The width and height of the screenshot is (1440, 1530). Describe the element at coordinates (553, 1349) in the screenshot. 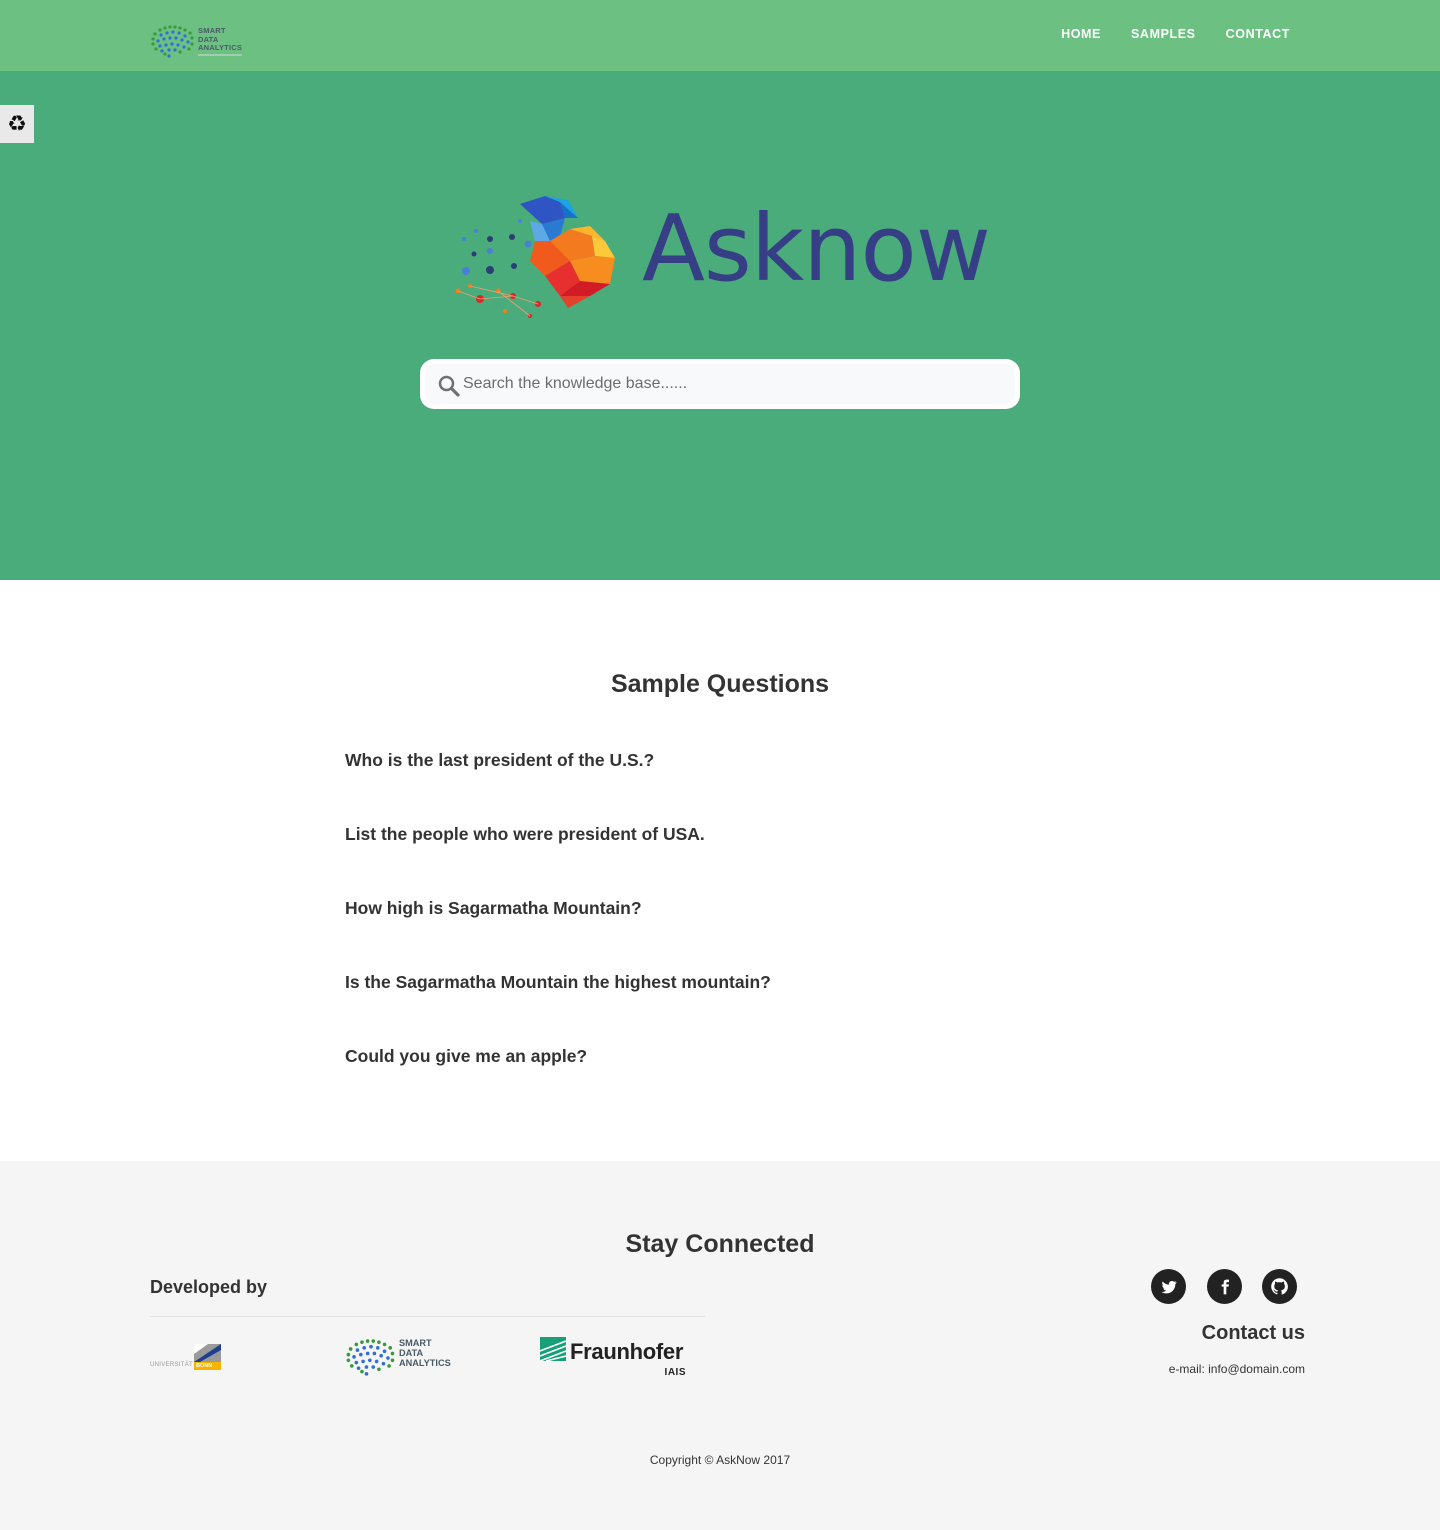

I see `fraunhofer-stripes-icon` at that location.